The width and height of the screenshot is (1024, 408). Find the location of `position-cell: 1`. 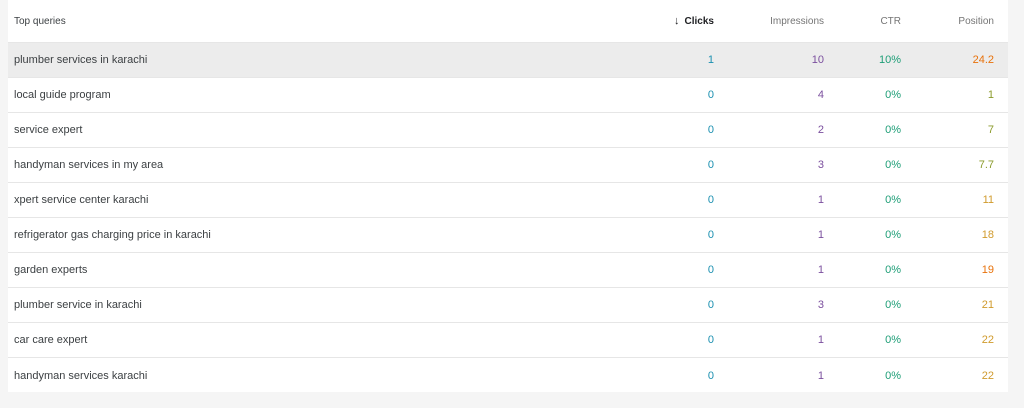

position-cell: 1 is located at coordinates (990, 95).